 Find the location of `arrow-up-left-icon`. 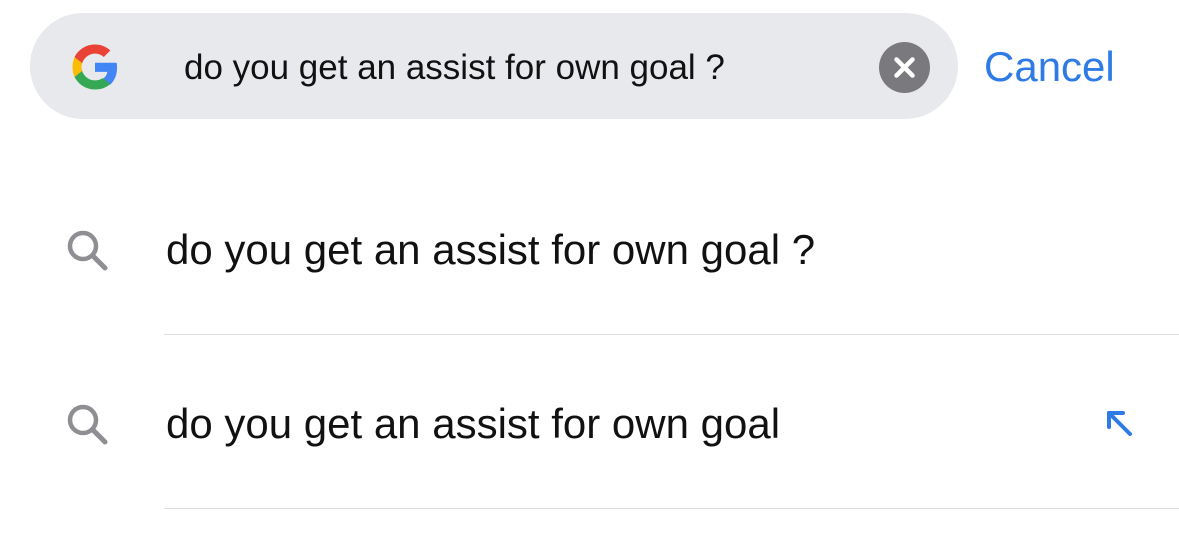

arrow-up-left-icon is located at coordinates (1120, 424).